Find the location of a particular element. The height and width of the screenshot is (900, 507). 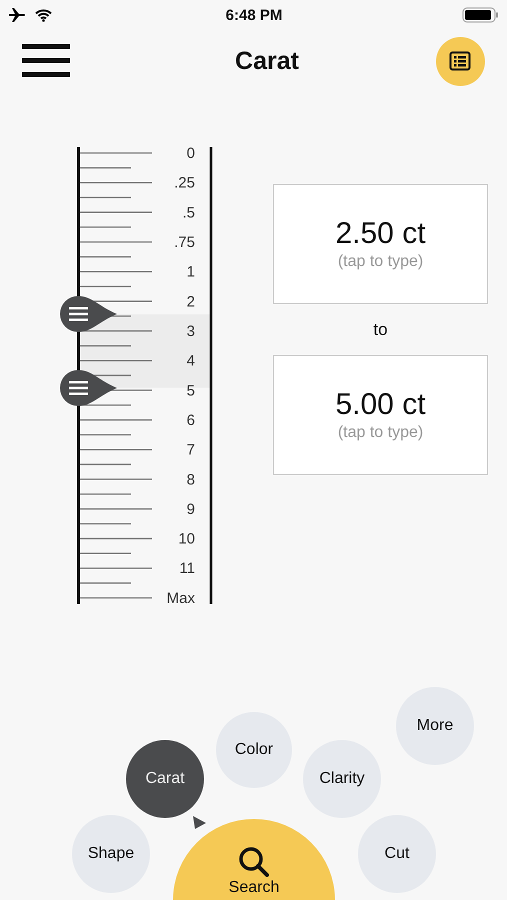

pointer-icon is located at coordinates (199, 822).